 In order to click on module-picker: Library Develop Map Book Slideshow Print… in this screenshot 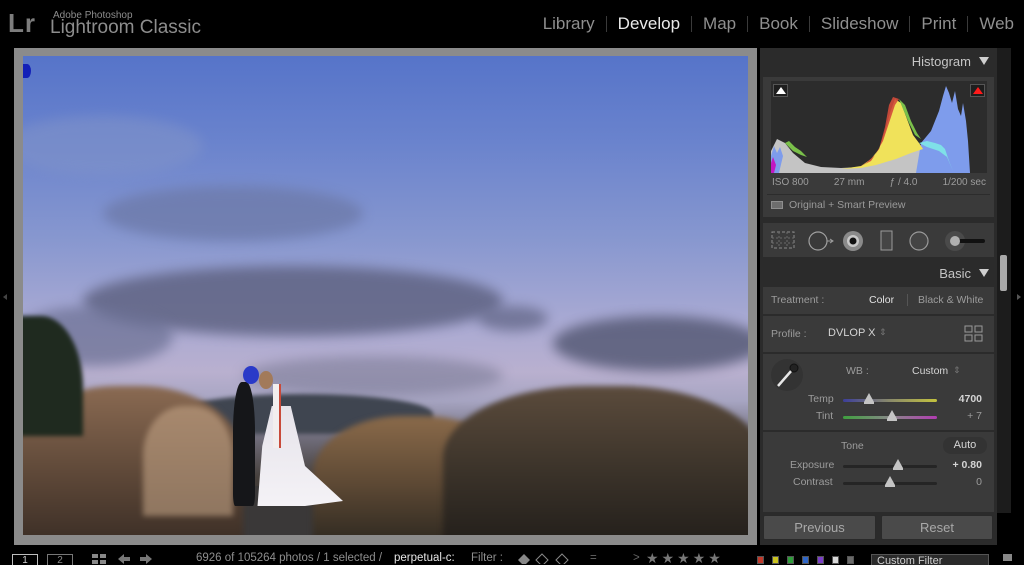, I will do `click(778, 24)`.